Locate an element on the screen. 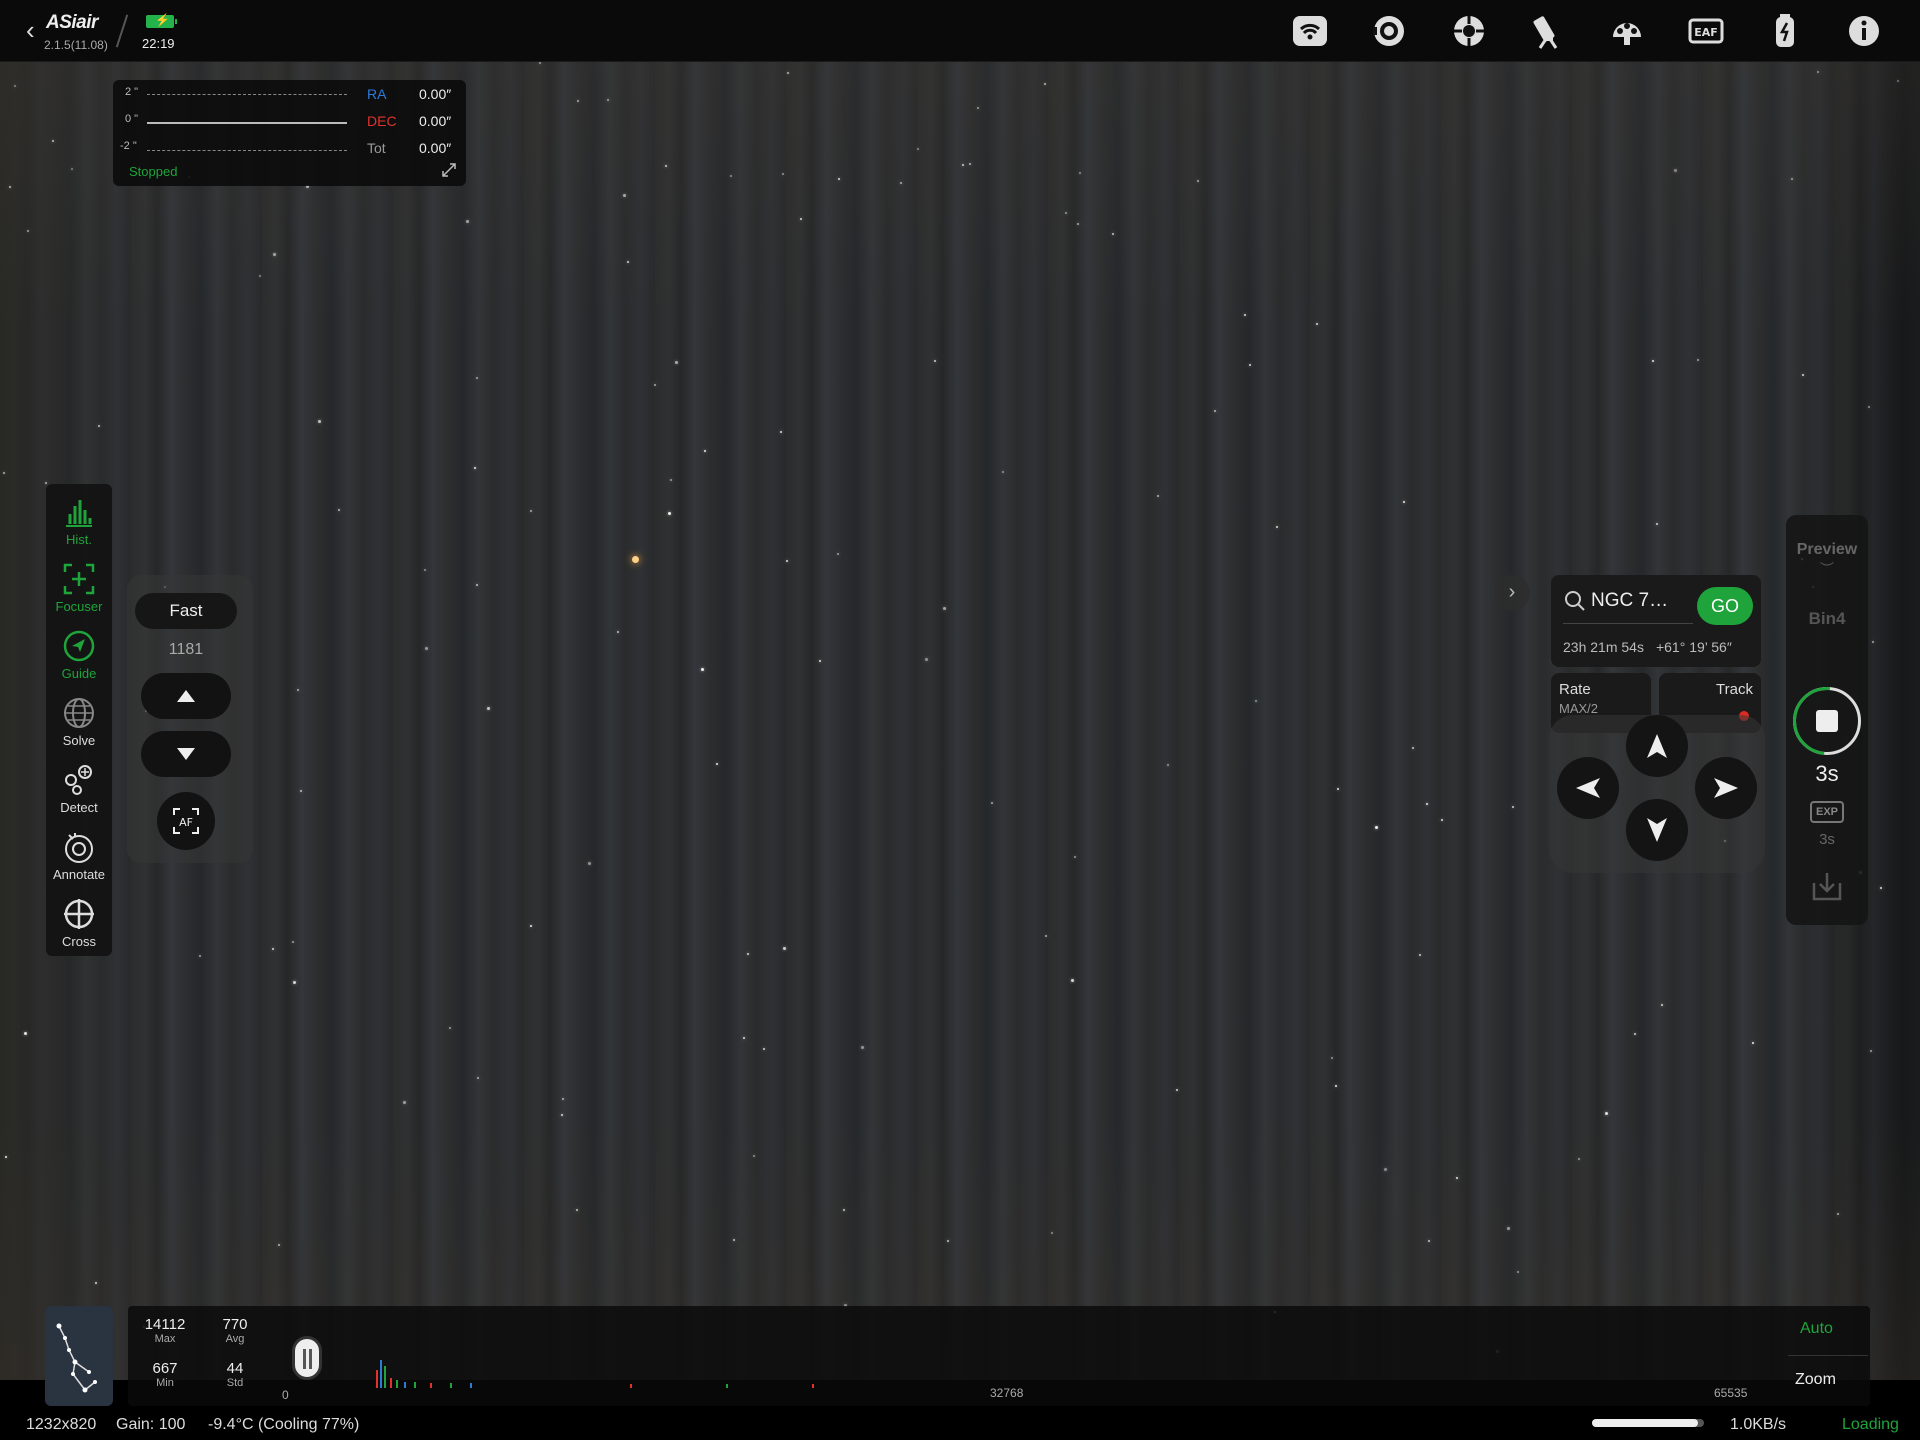 The image size is (1920, 1440). triangle-up-icon is located at coordinates (186, 696).